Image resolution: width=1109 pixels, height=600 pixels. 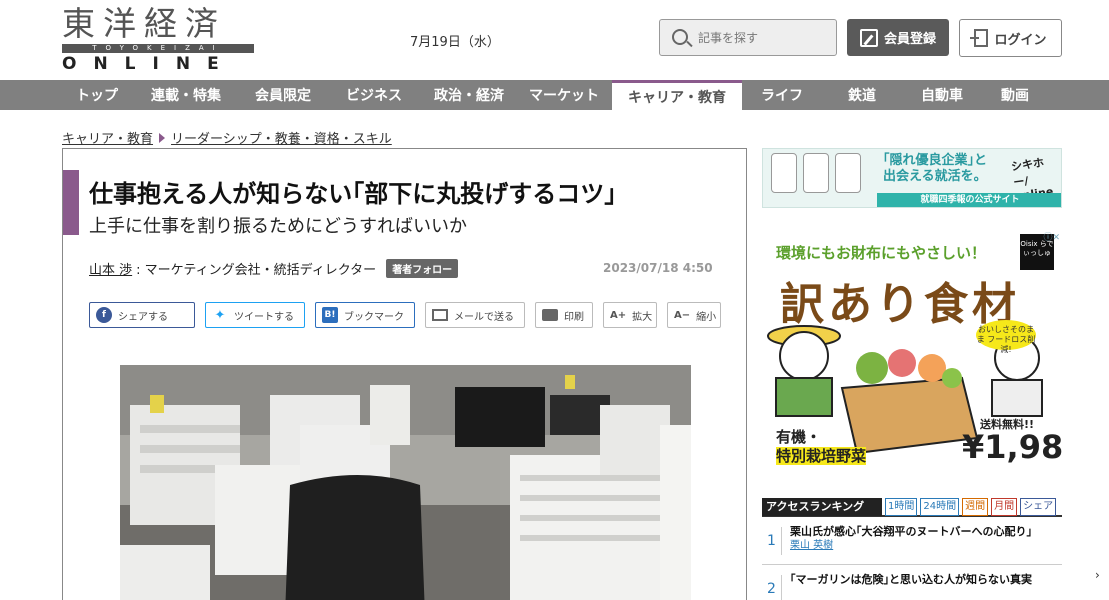 I want to click on facebook-icon: f, so click(x=104, y=315).